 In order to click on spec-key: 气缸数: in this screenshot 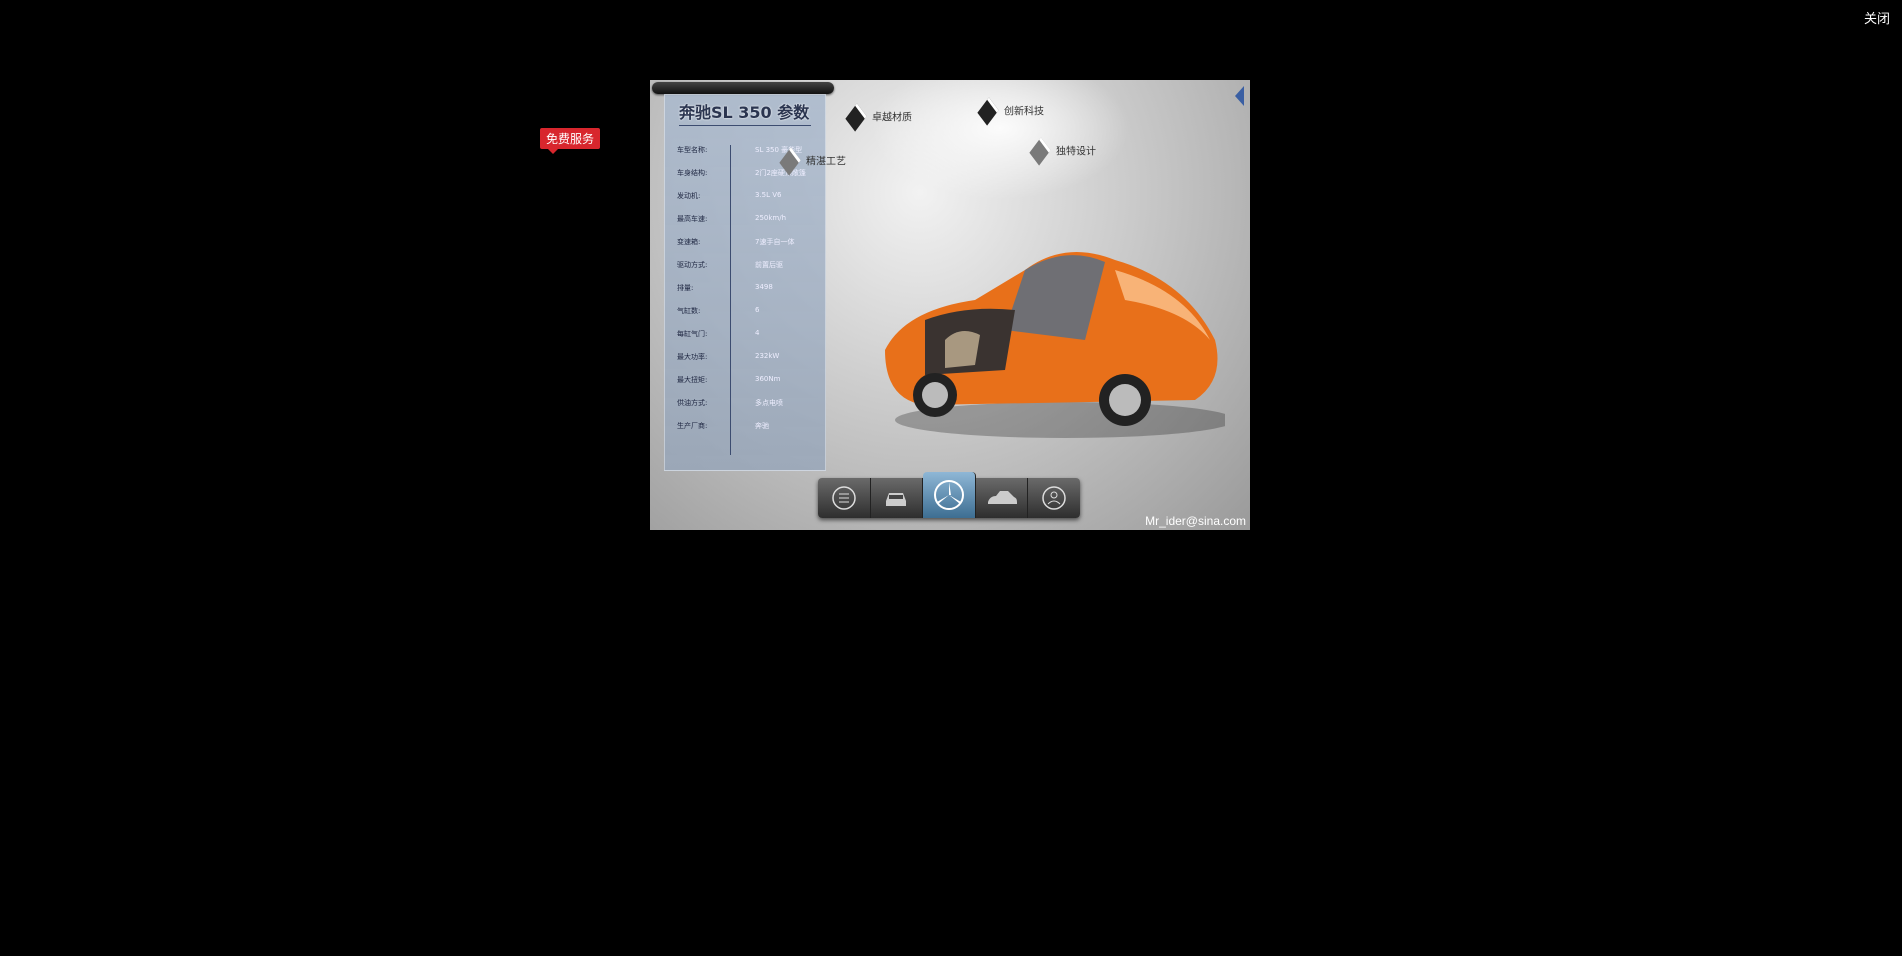, I will do `click(689, 311)`.